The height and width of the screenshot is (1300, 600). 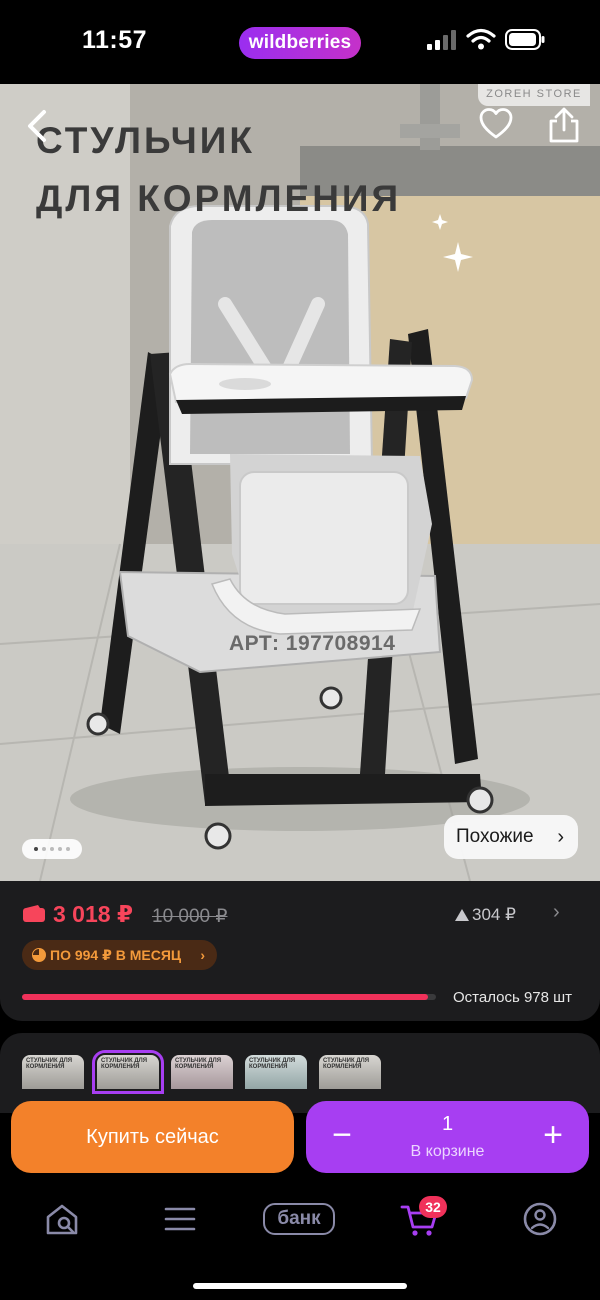 What do you see at coordinates (219, 198) in the screenshot?
I see `hero-title-line2: ДЛЯ КОРМЛЕНИЯ` at bounding box center [219, 198].